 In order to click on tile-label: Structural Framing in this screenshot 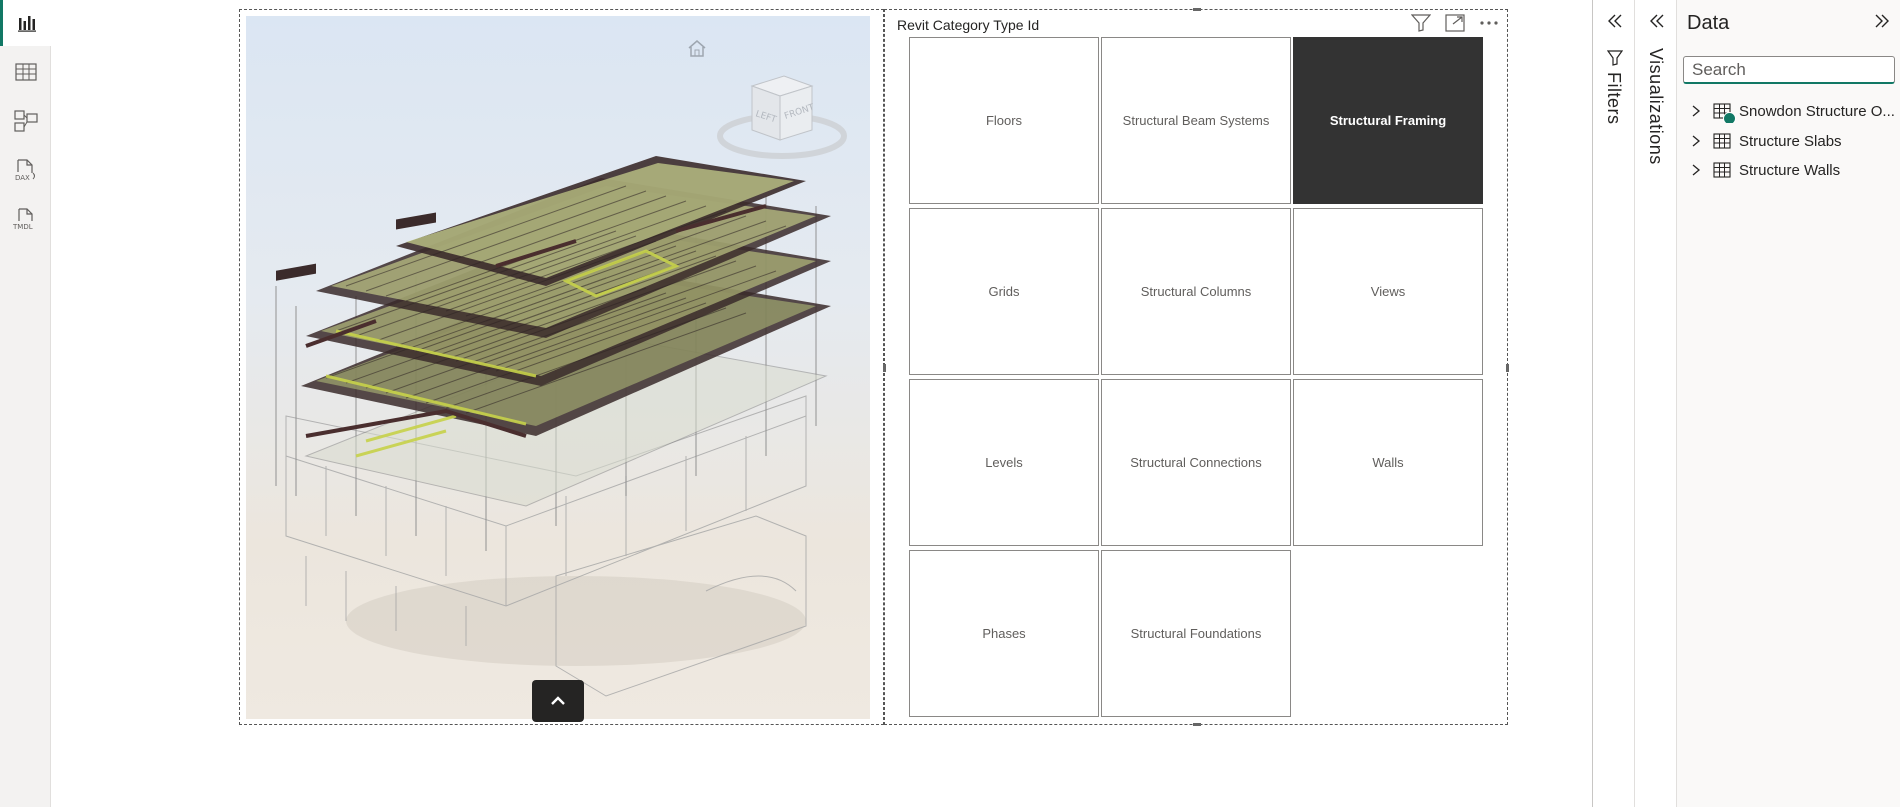, I will do `click(1388, 120)`.